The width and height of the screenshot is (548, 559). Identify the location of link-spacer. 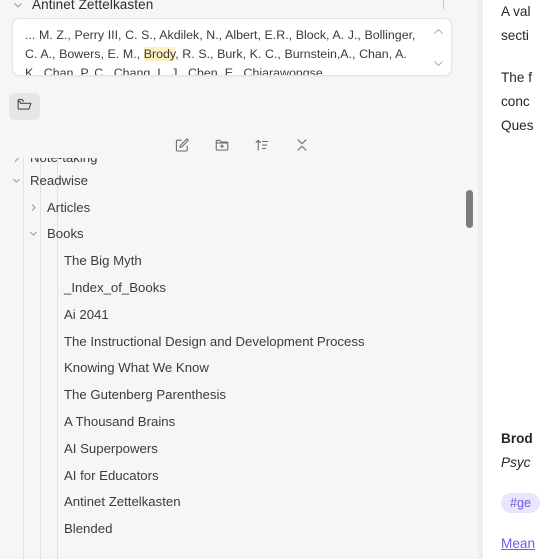
(524, 524).